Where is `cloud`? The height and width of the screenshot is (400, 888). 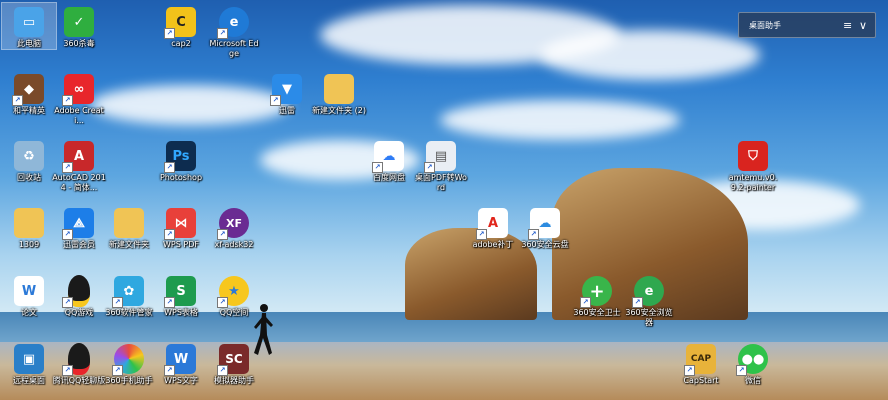 cloud is located at coordinates (650, 55).